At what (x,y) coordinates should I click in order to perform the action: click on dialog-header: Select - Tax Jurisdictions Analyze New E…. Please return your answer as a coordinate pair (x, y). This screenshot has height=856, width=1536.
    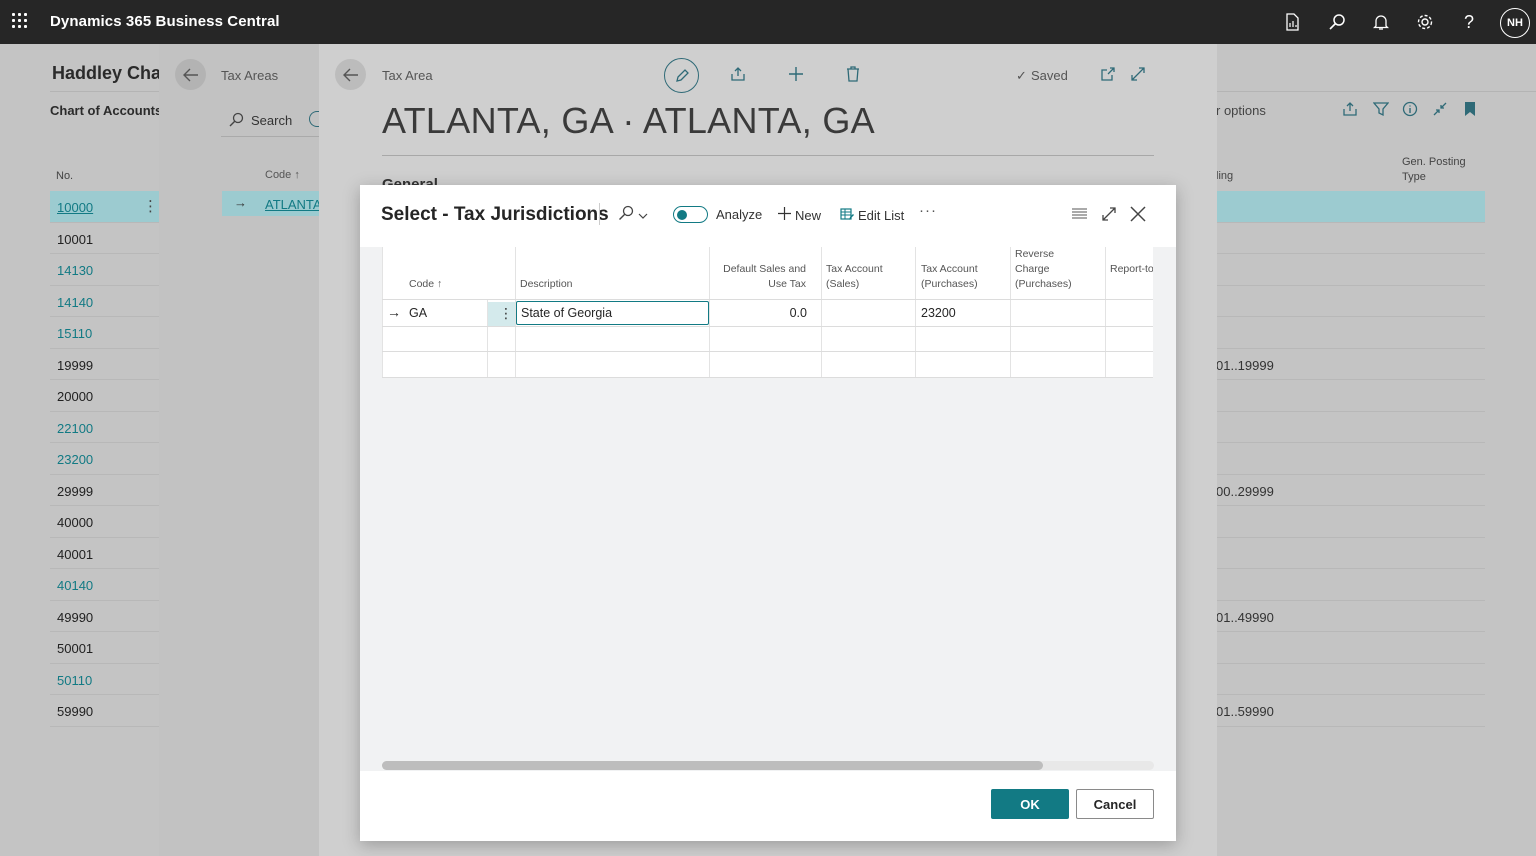
    Looking at the image, I should click on (768, 216).